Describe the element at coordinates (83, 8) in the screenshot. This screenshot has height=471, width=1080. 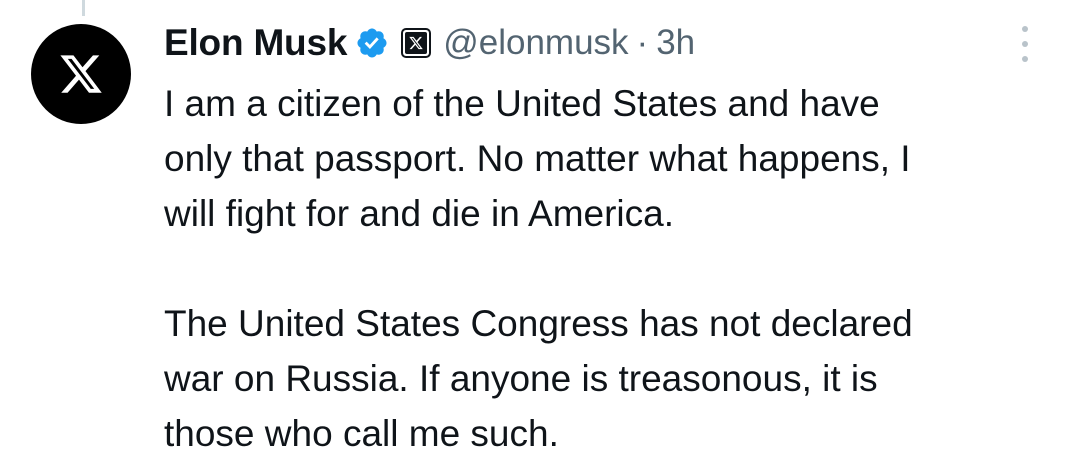
I see `thread-connector-line` at that location.